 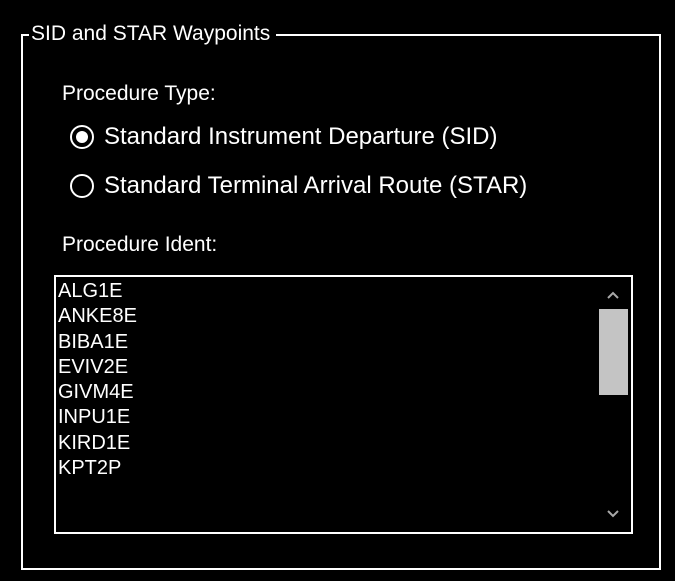 What do you see at coordinates (328, 468) in the screenshot?
I see `list-item: KPT2P` at bounding box center [328, 468].